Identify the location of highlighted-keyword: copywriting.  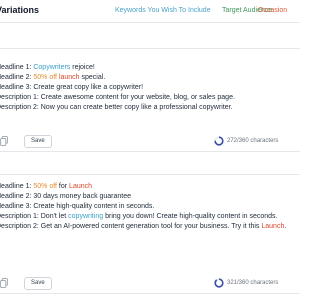
(86, 216).